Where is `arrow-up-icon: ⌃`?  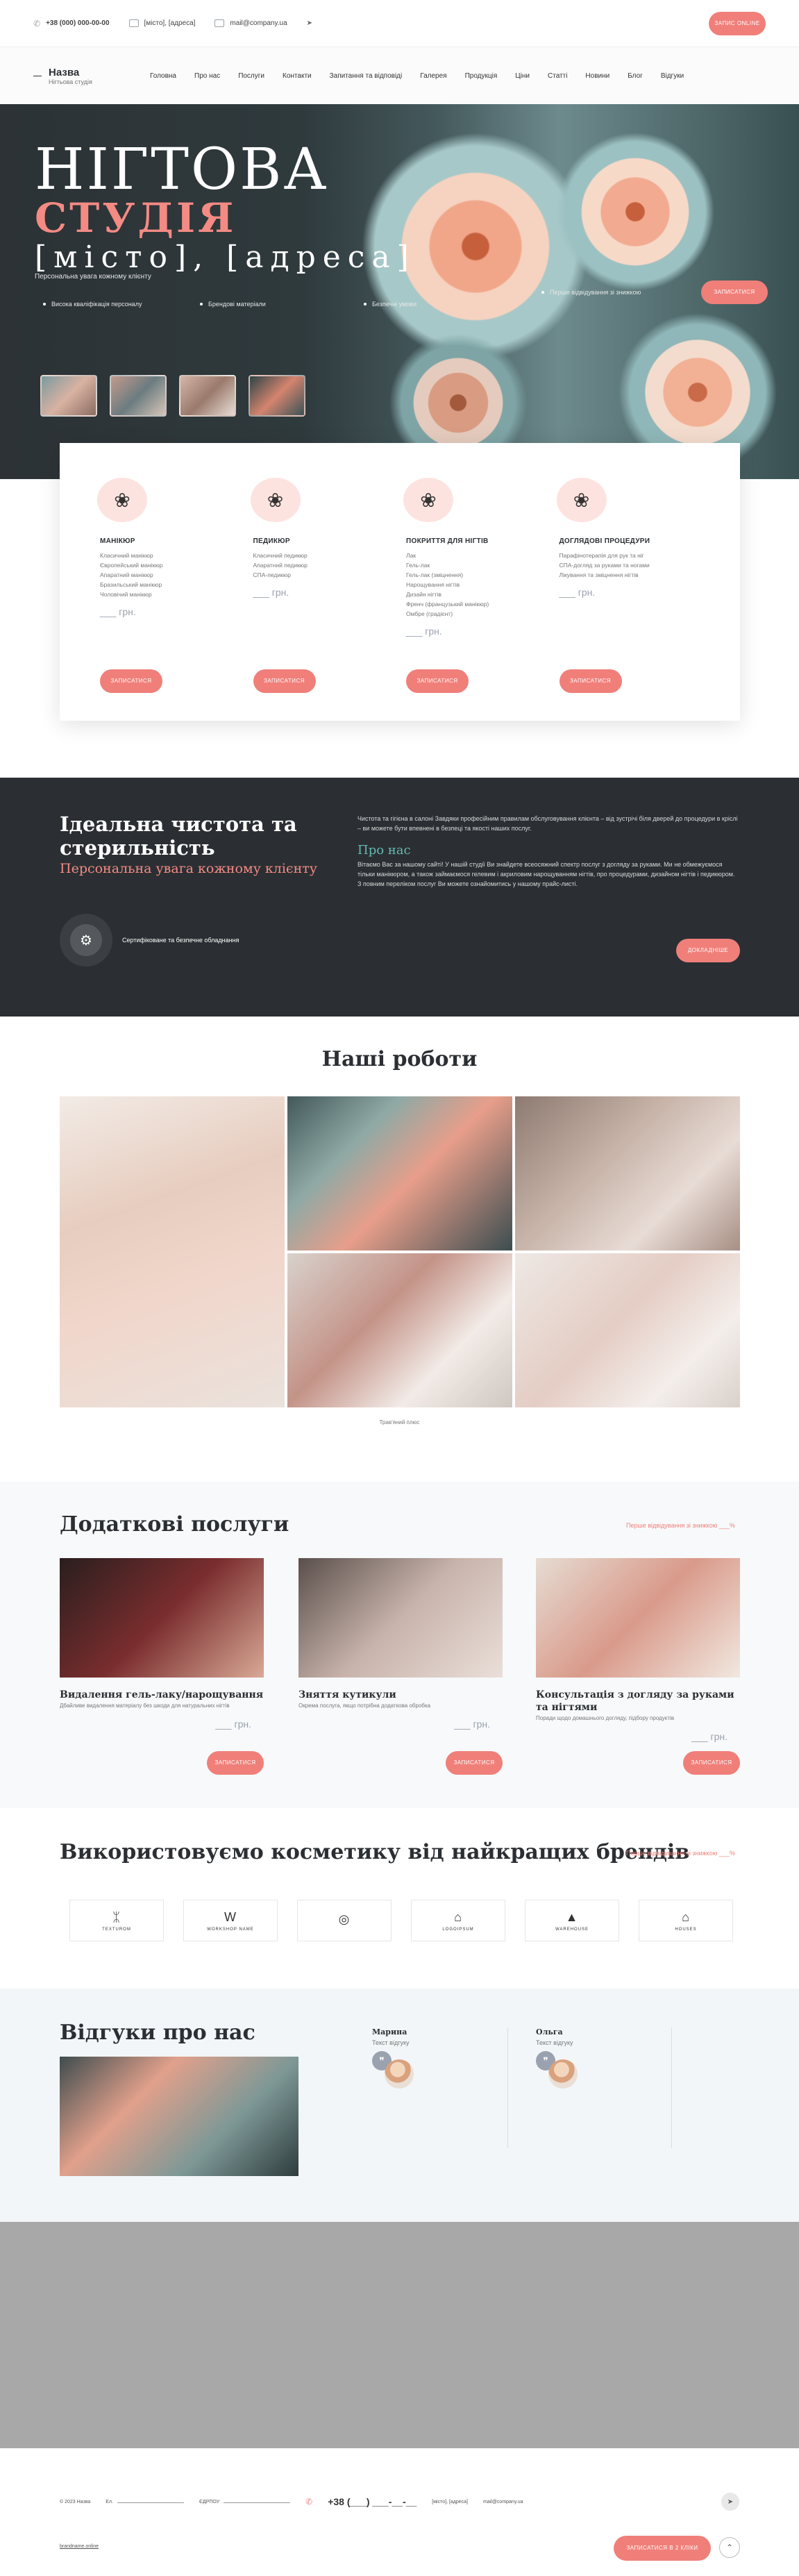
arrow-up-icon: ⌃ is located at coordinates (729, 2547).